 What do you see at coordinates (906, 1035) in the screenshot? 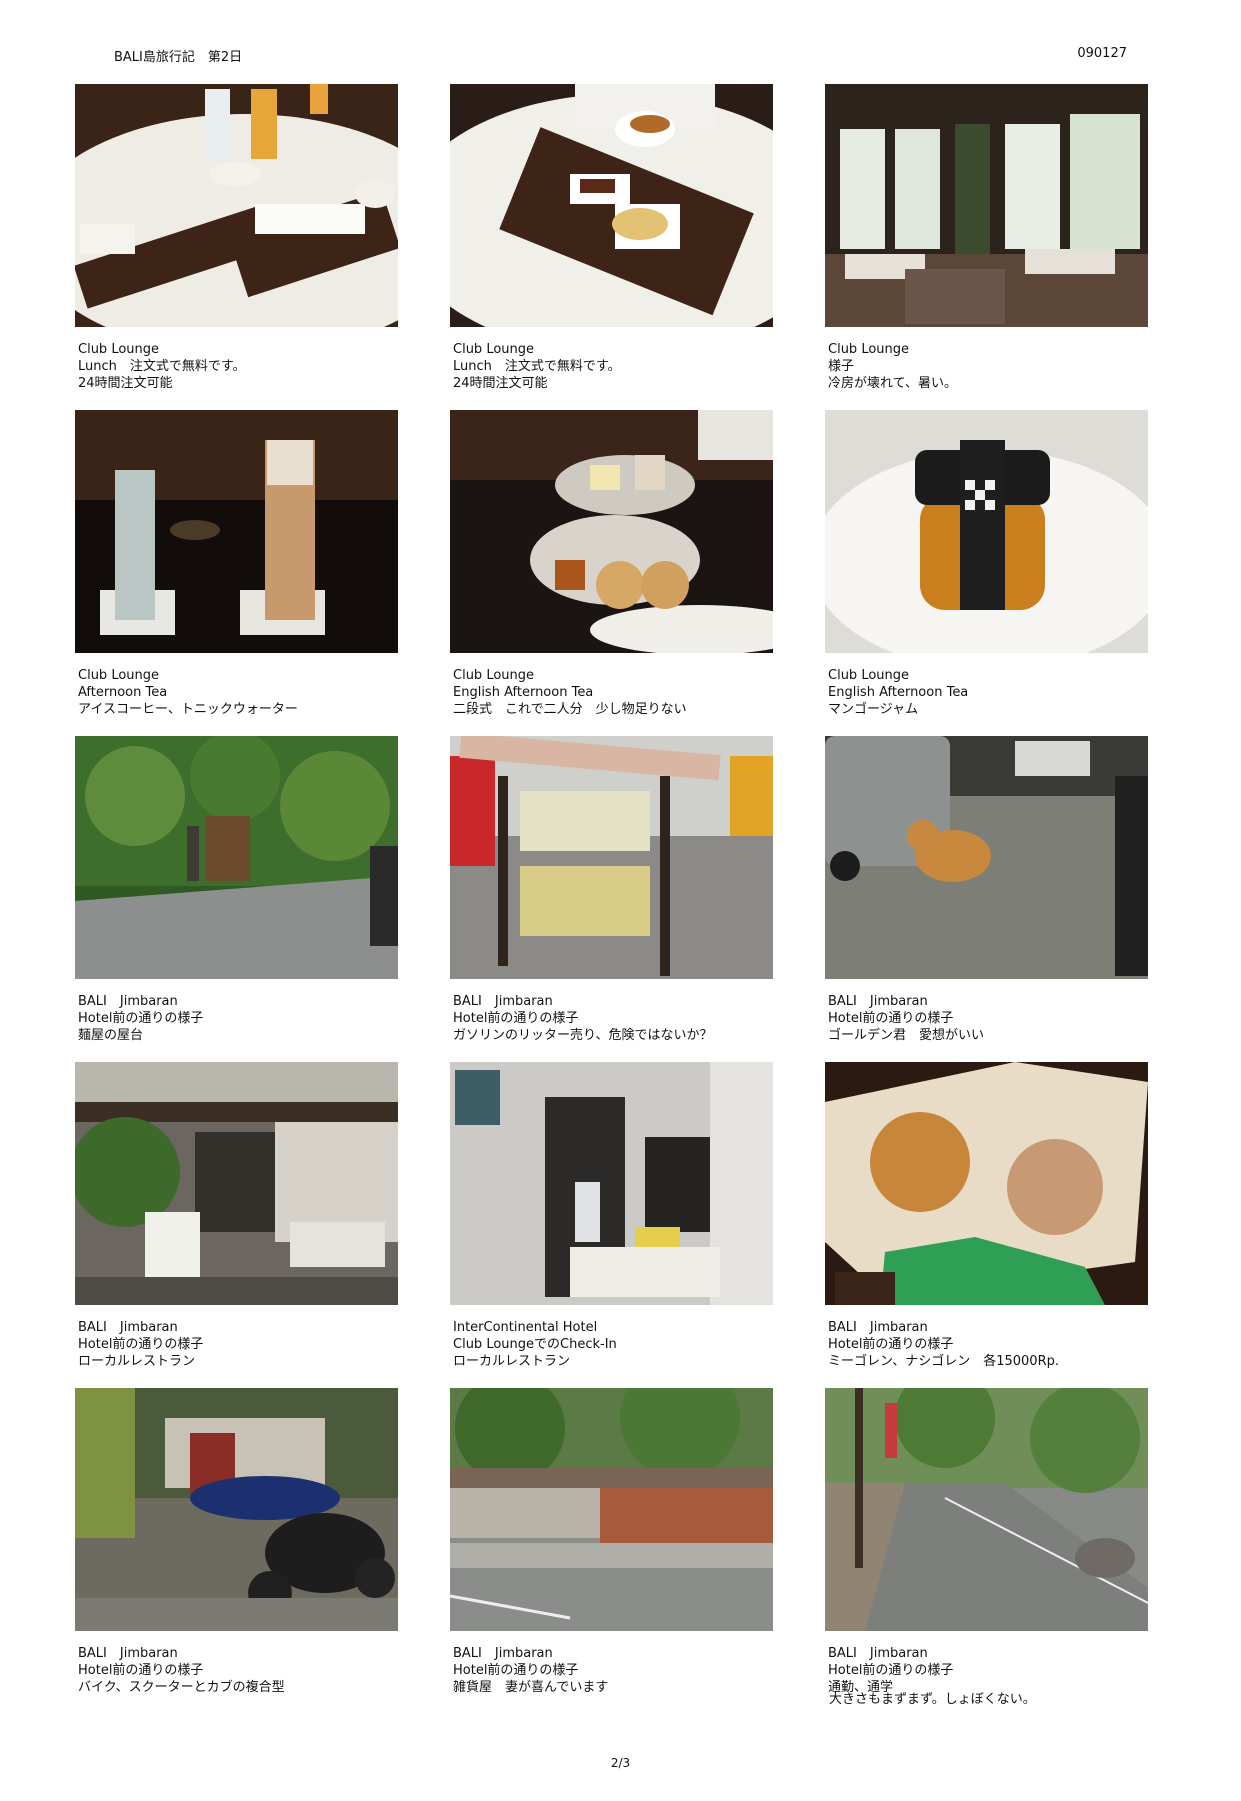
I see `caption-line: ゴールデン君 愛想がいい` at bounding box center [906, 1035].